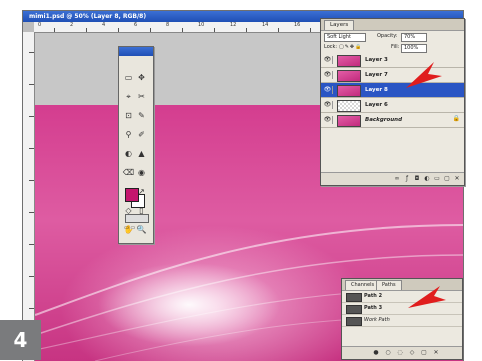 The image size is (482, 361). What do you see at coordinates (132, 195) in the screenshot?
I see `foreground-color-swatch` at bounding box center [132, 195].